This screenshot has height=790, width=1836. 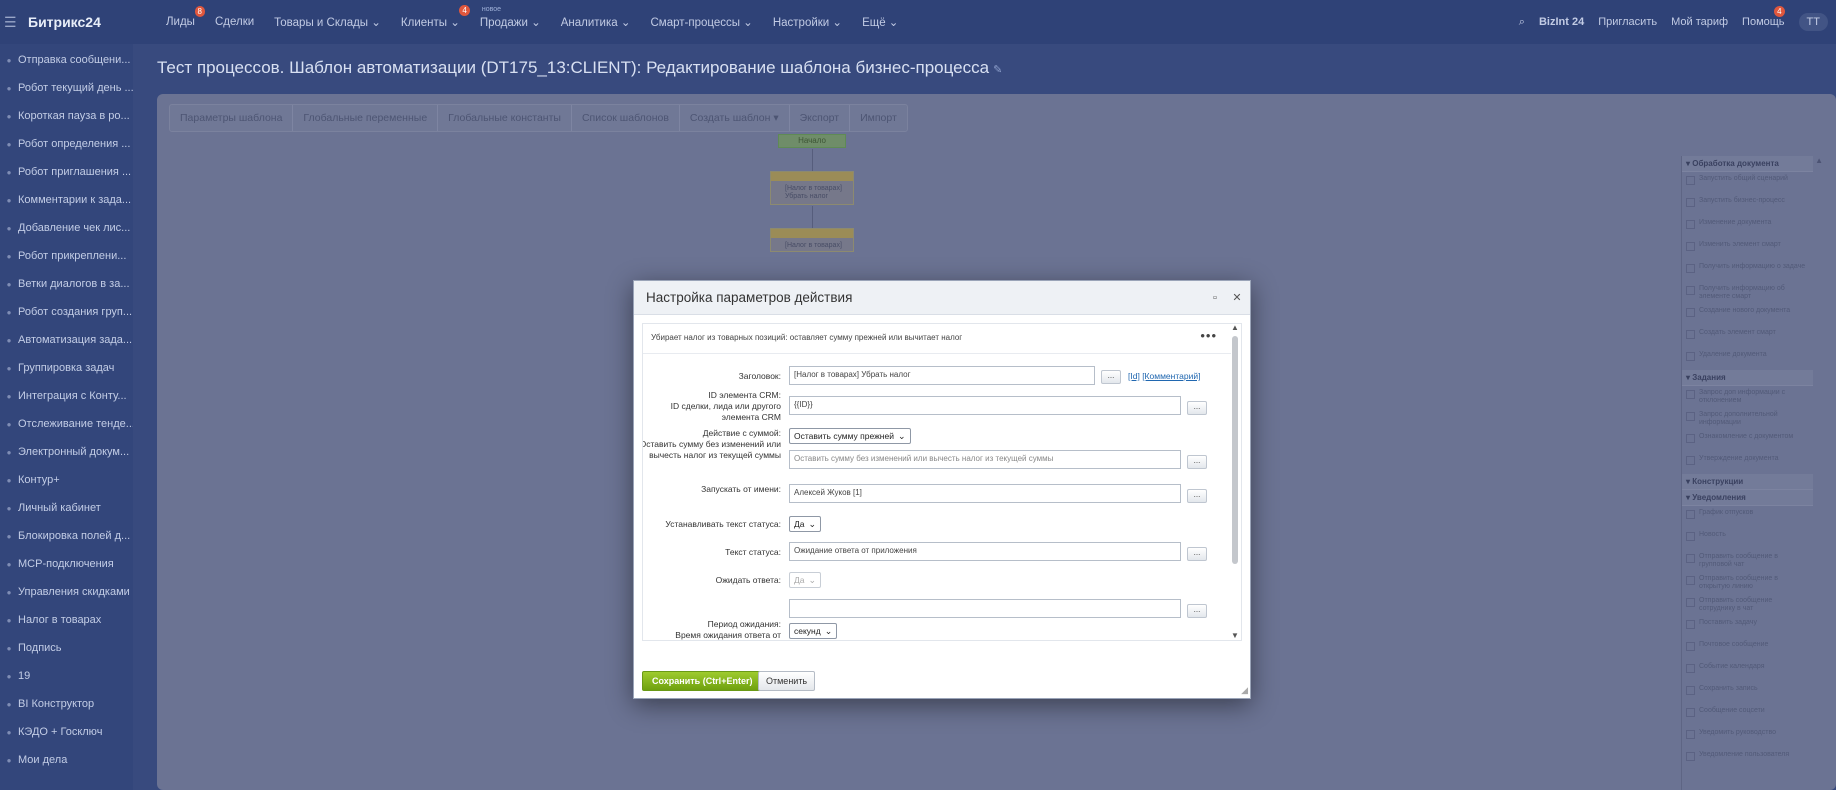 I want to click on sidebar-item: ● Мои дела, so click(x=66, y=760).